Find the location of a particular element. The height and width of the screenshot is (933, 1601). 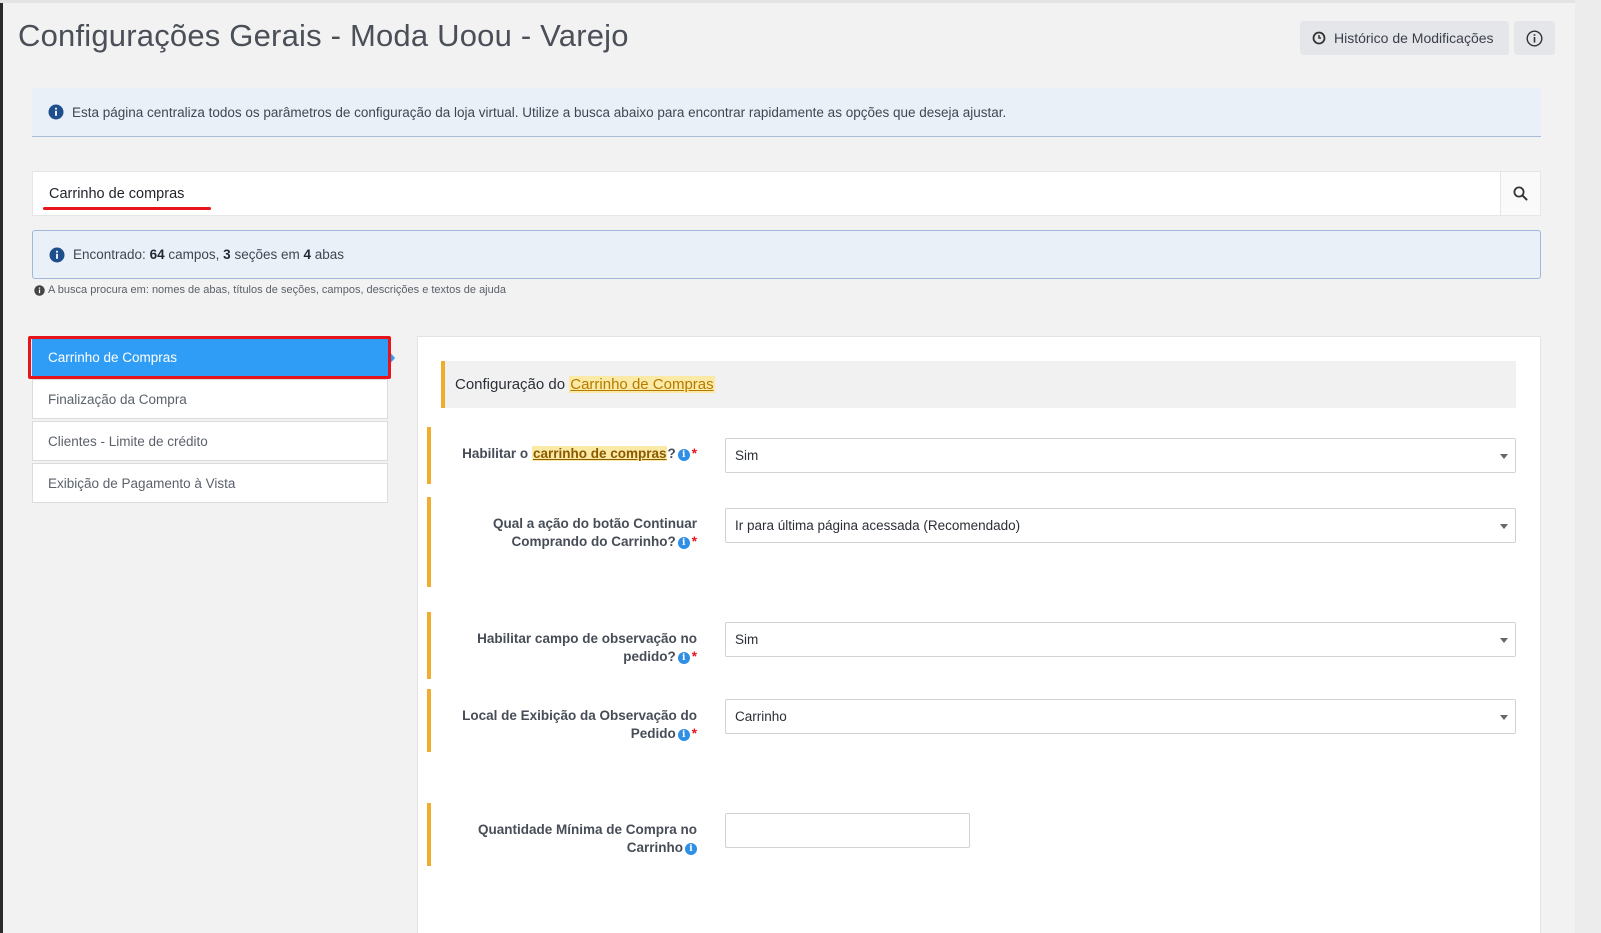

tab-finalizacao-da-compra: Finalização da Compra is located at coordinates (210, 399).